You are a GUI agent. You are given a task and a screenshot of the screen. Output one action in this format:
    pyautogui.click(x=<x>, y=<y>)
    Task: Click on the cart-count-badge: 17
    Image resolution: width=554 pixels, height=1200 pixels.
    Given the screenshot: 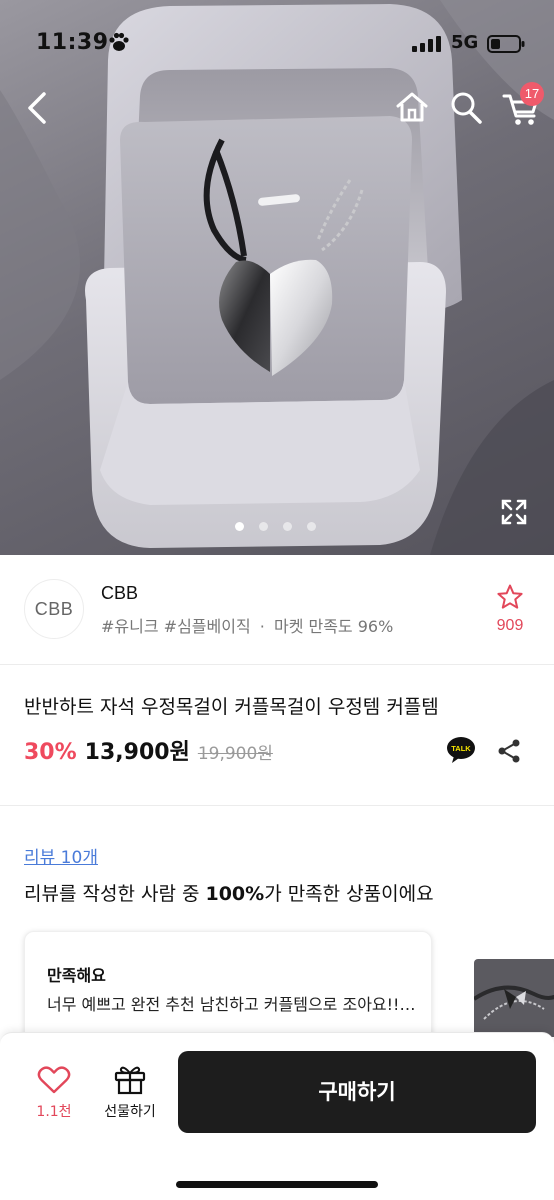 What is the action you would take?
    pyautogui.click(x=532, y=94)
    